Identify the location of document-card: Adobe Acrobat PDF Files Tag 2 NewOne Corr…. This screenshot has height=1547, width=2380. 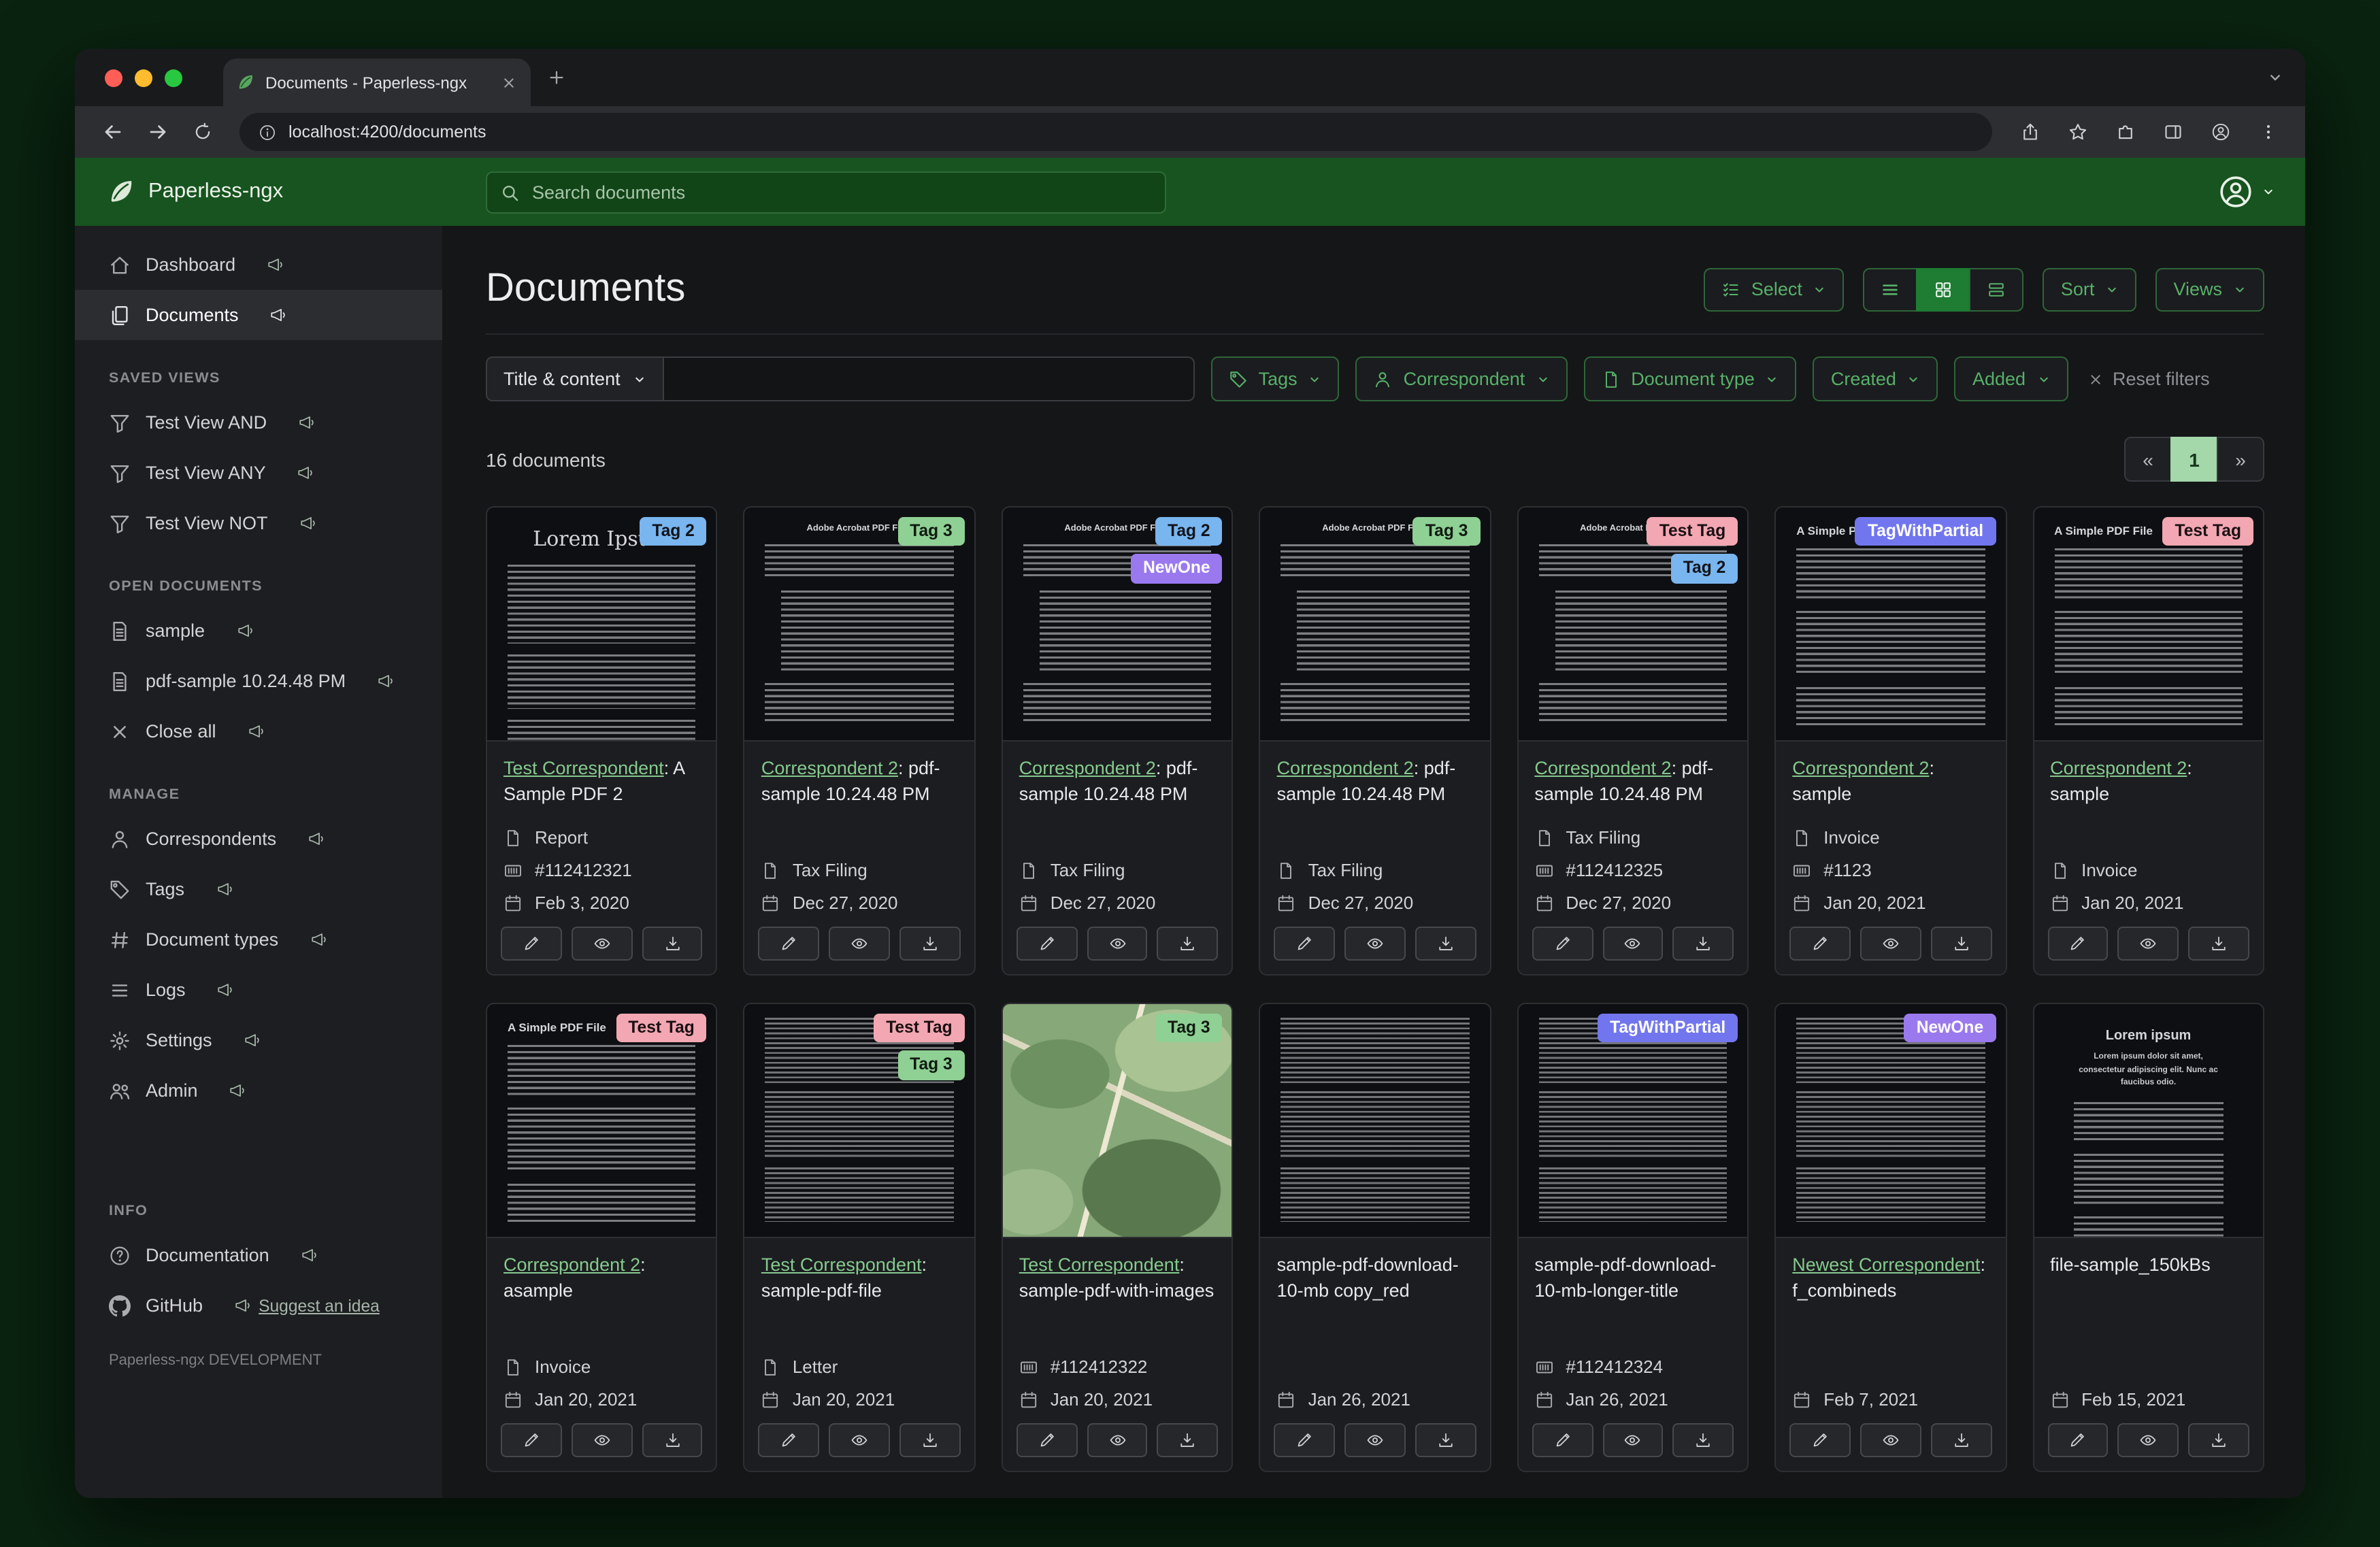
(1117, 741).